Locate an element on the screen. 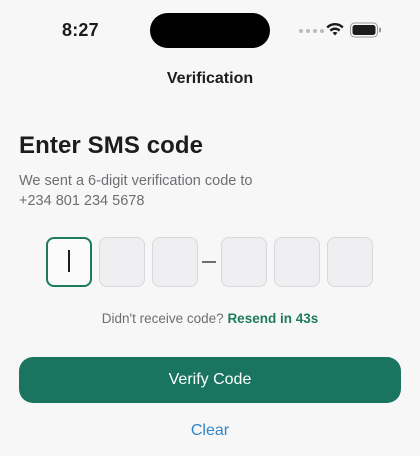  subtitle-text: We sent a 6-digit verification code to is located at coordinates (136, 181).